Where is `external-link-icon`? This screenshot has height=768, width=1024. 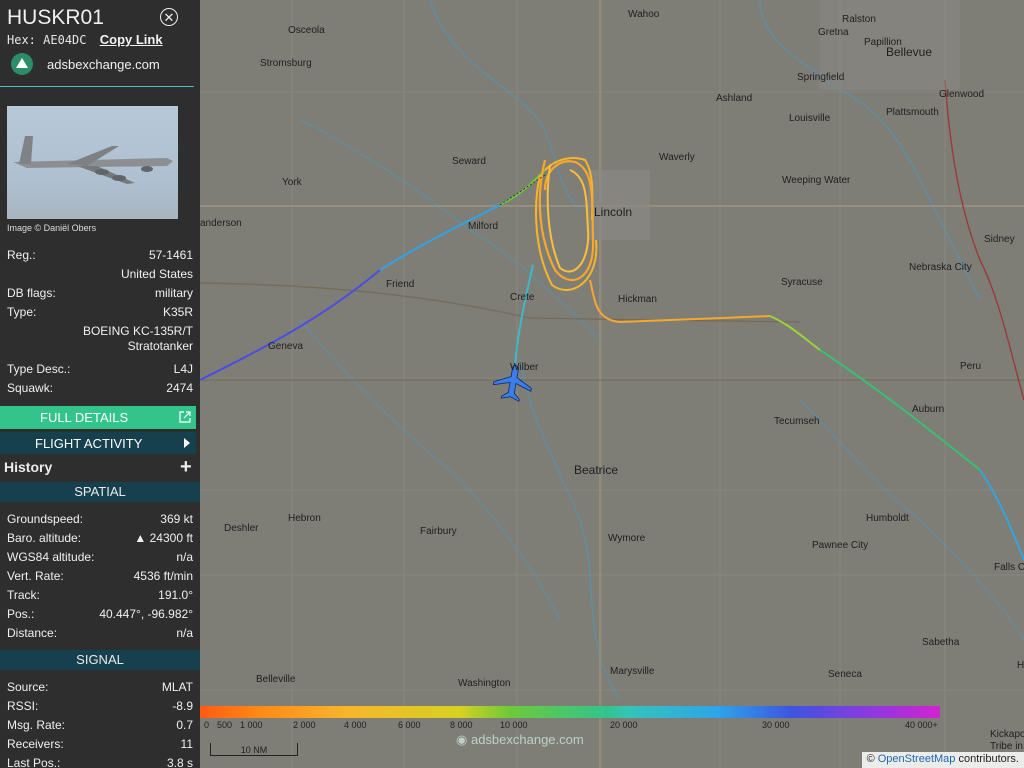 external-link-icon is located at coordinates (185, 417).